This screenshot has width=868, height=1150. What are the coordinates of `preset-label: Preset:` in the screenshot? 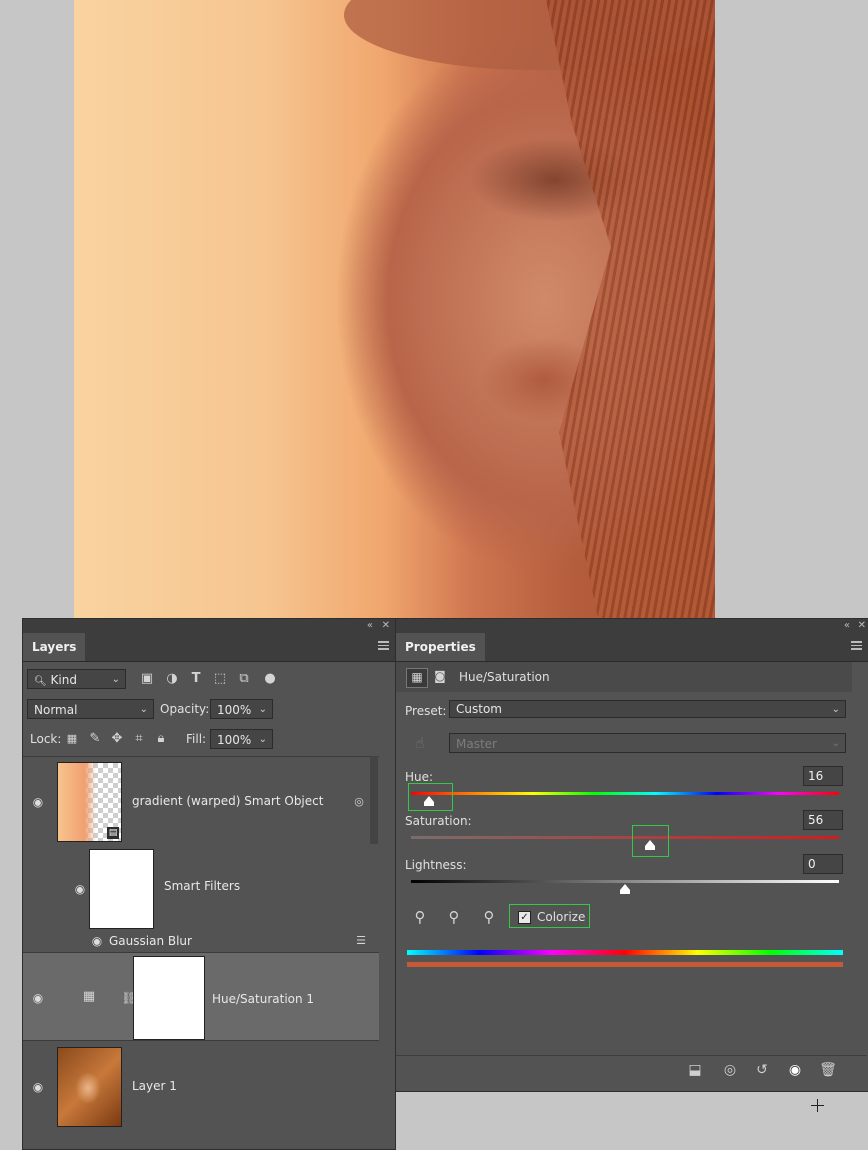 It's located at (426, 711).